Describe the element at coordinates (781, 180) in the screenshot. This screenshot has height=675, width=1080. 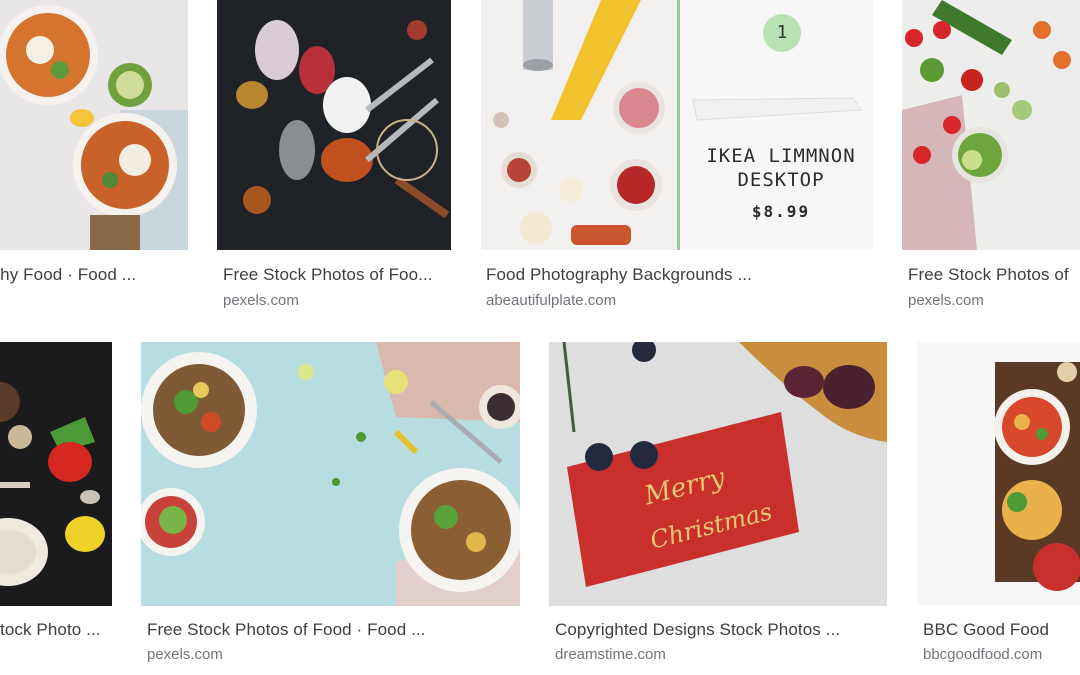
I see `ikea-product-line2: DESKTOP` at that location.